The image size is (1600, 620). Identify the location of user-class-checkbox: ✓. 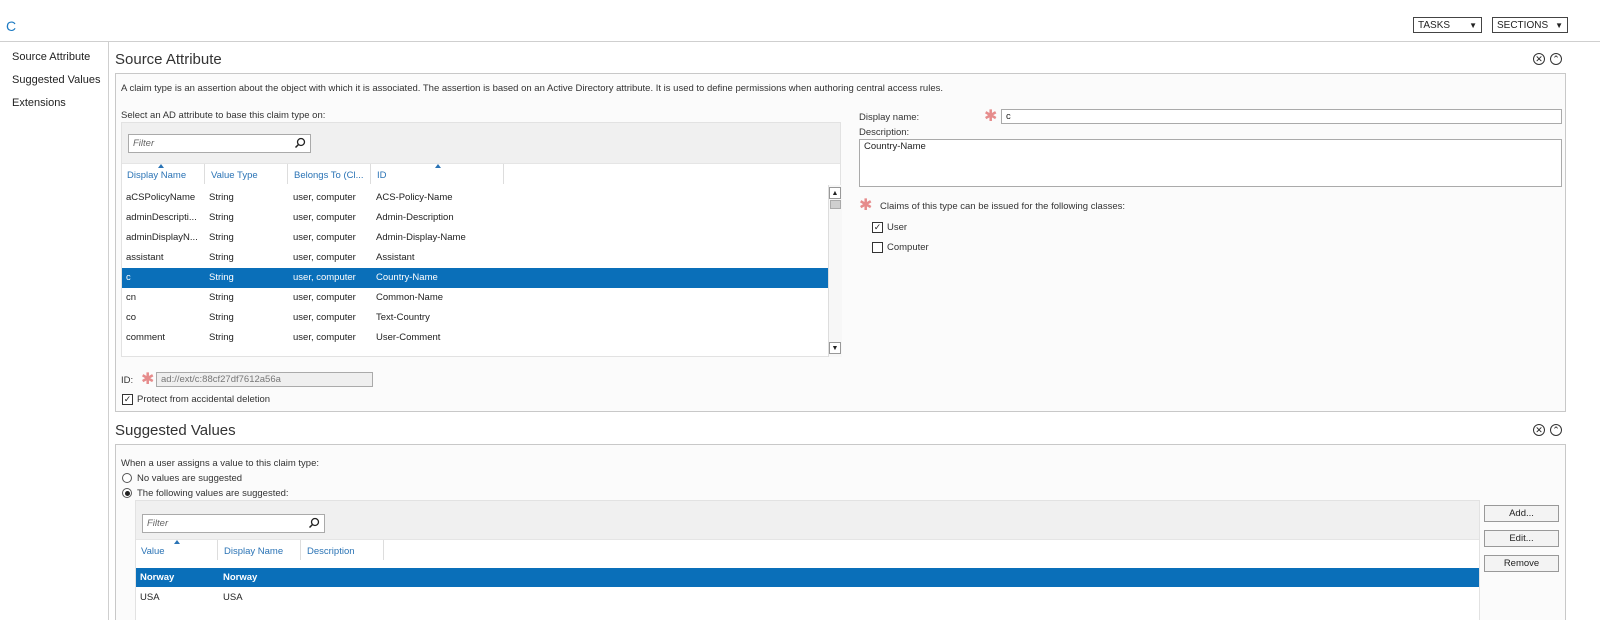
(877, 227).